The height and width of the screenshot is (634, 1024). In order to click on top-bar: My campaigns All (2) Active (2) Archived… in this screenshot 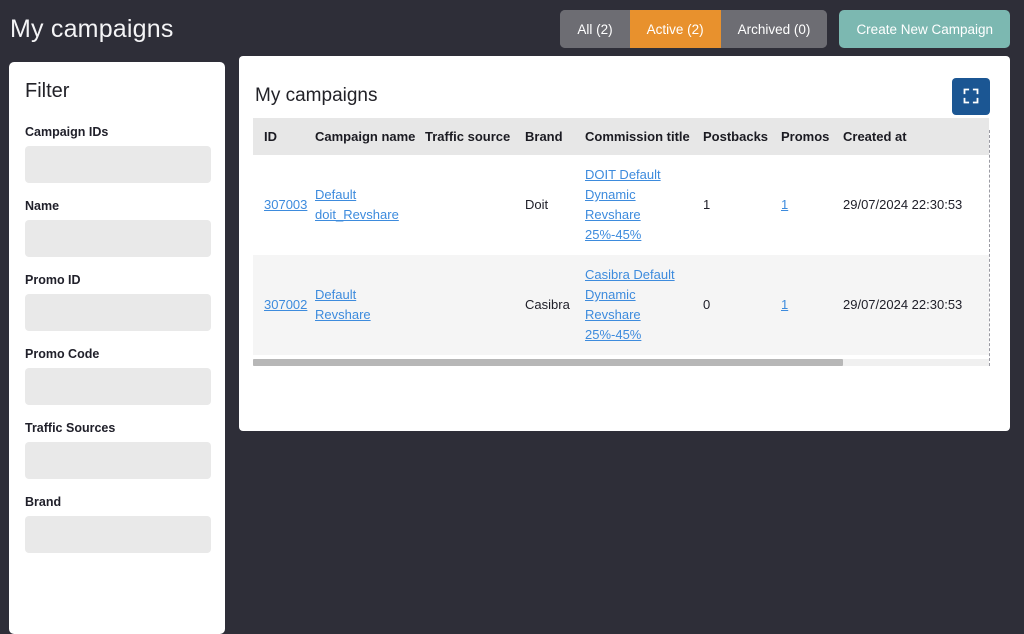, I will do `click(512, 29)`.